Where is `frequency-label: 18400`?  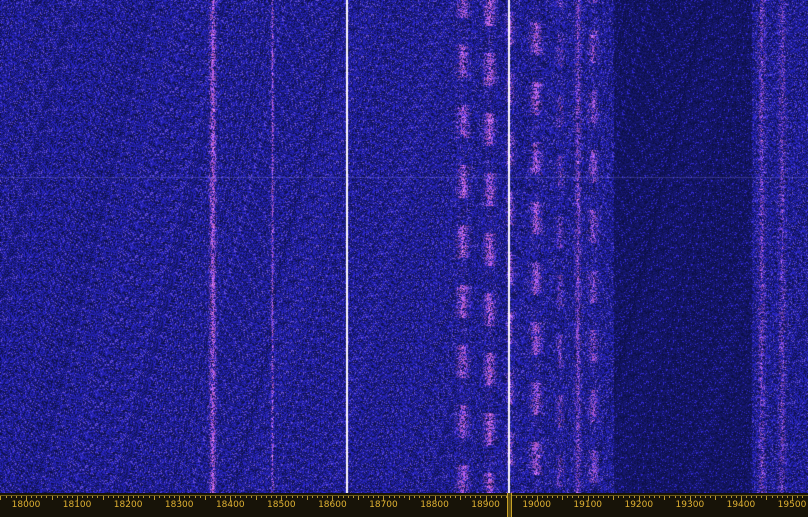
frequency-label: 18400 is located at coordinates (230, 505).